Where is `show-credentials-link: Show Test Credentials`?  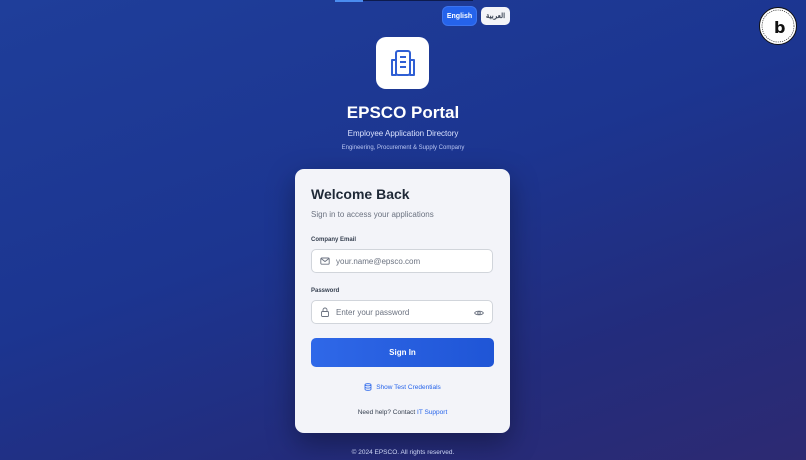 show-credentials-link: Show Test Credentials is located at coordinates (402, 387).